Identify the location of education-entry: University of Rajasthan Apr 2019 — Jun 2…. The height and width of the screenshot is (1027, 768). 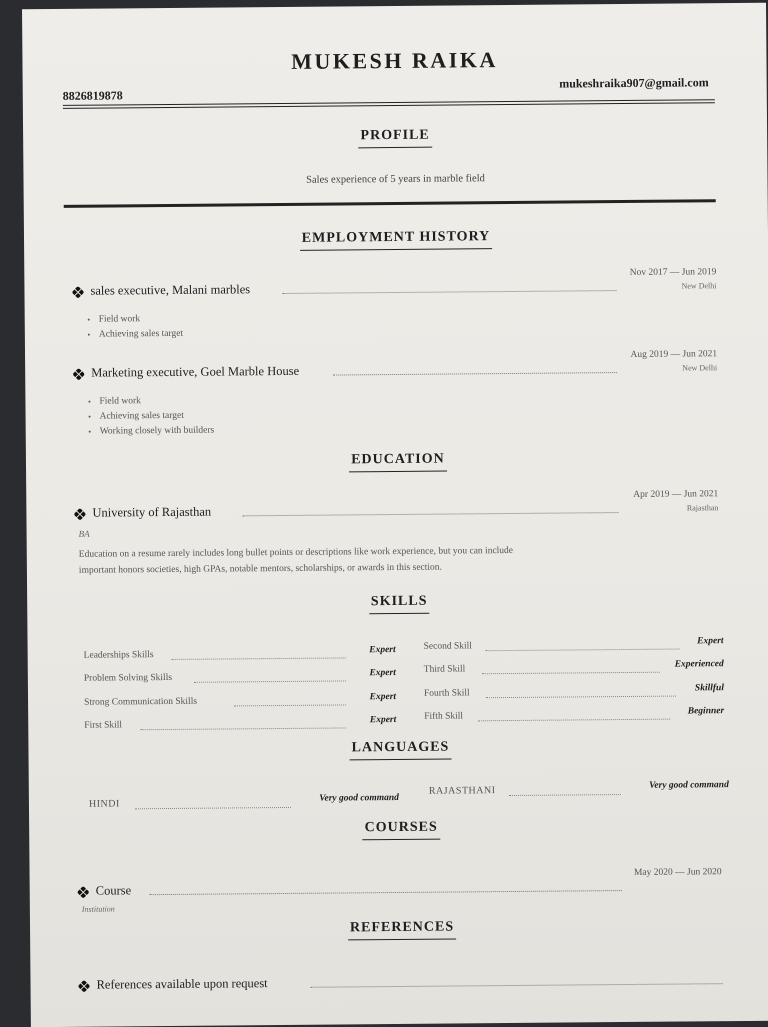
(396, 507).